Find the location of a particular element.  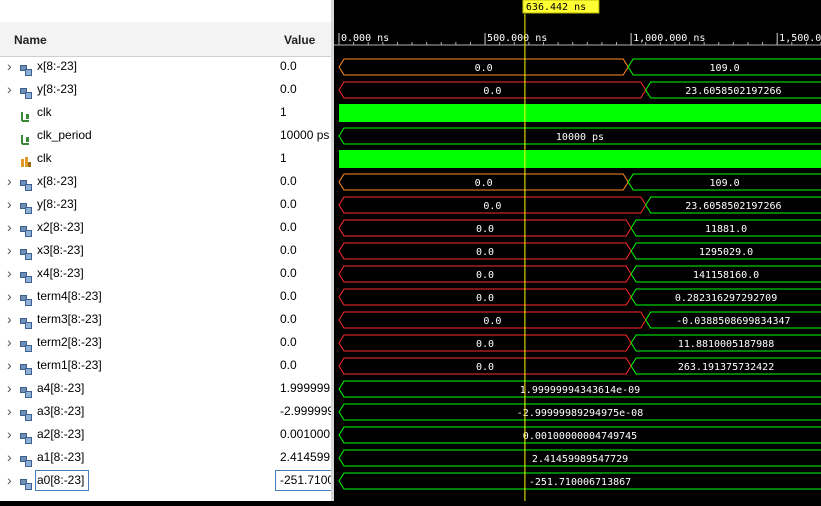

signal-value-cell: 1.999999 is located at coordinates (300, 388).